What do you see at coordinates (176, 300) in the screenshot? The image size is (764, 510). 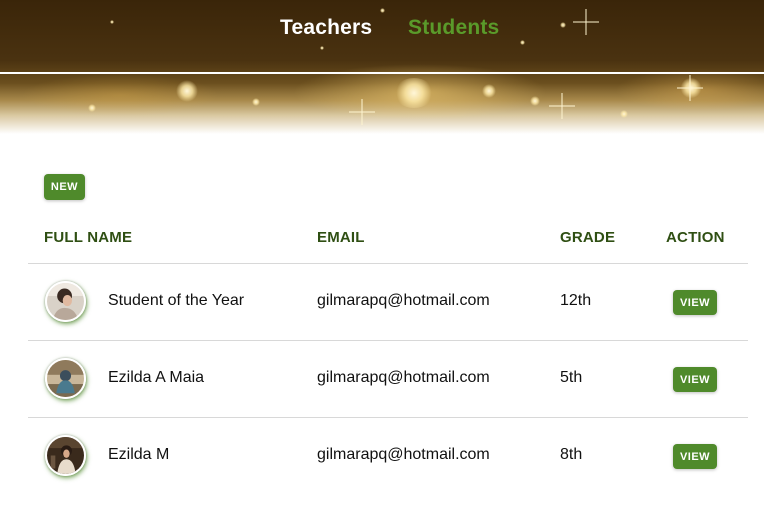 I see `student-name: Student of the Year` at bounding box center [176, 300].